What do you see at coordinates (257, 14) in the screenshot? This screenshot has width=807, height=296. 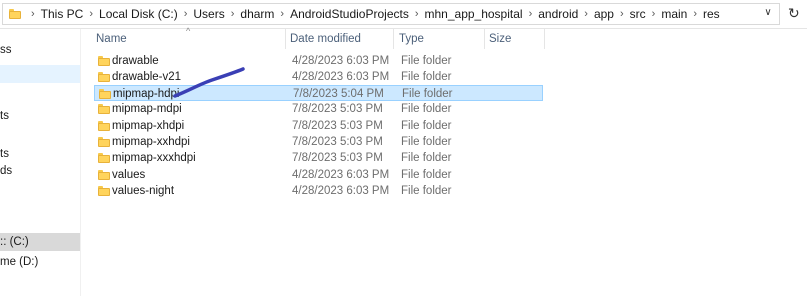 I see `breadcrumb-dharm: dharm` at bounding box center [257, 14].